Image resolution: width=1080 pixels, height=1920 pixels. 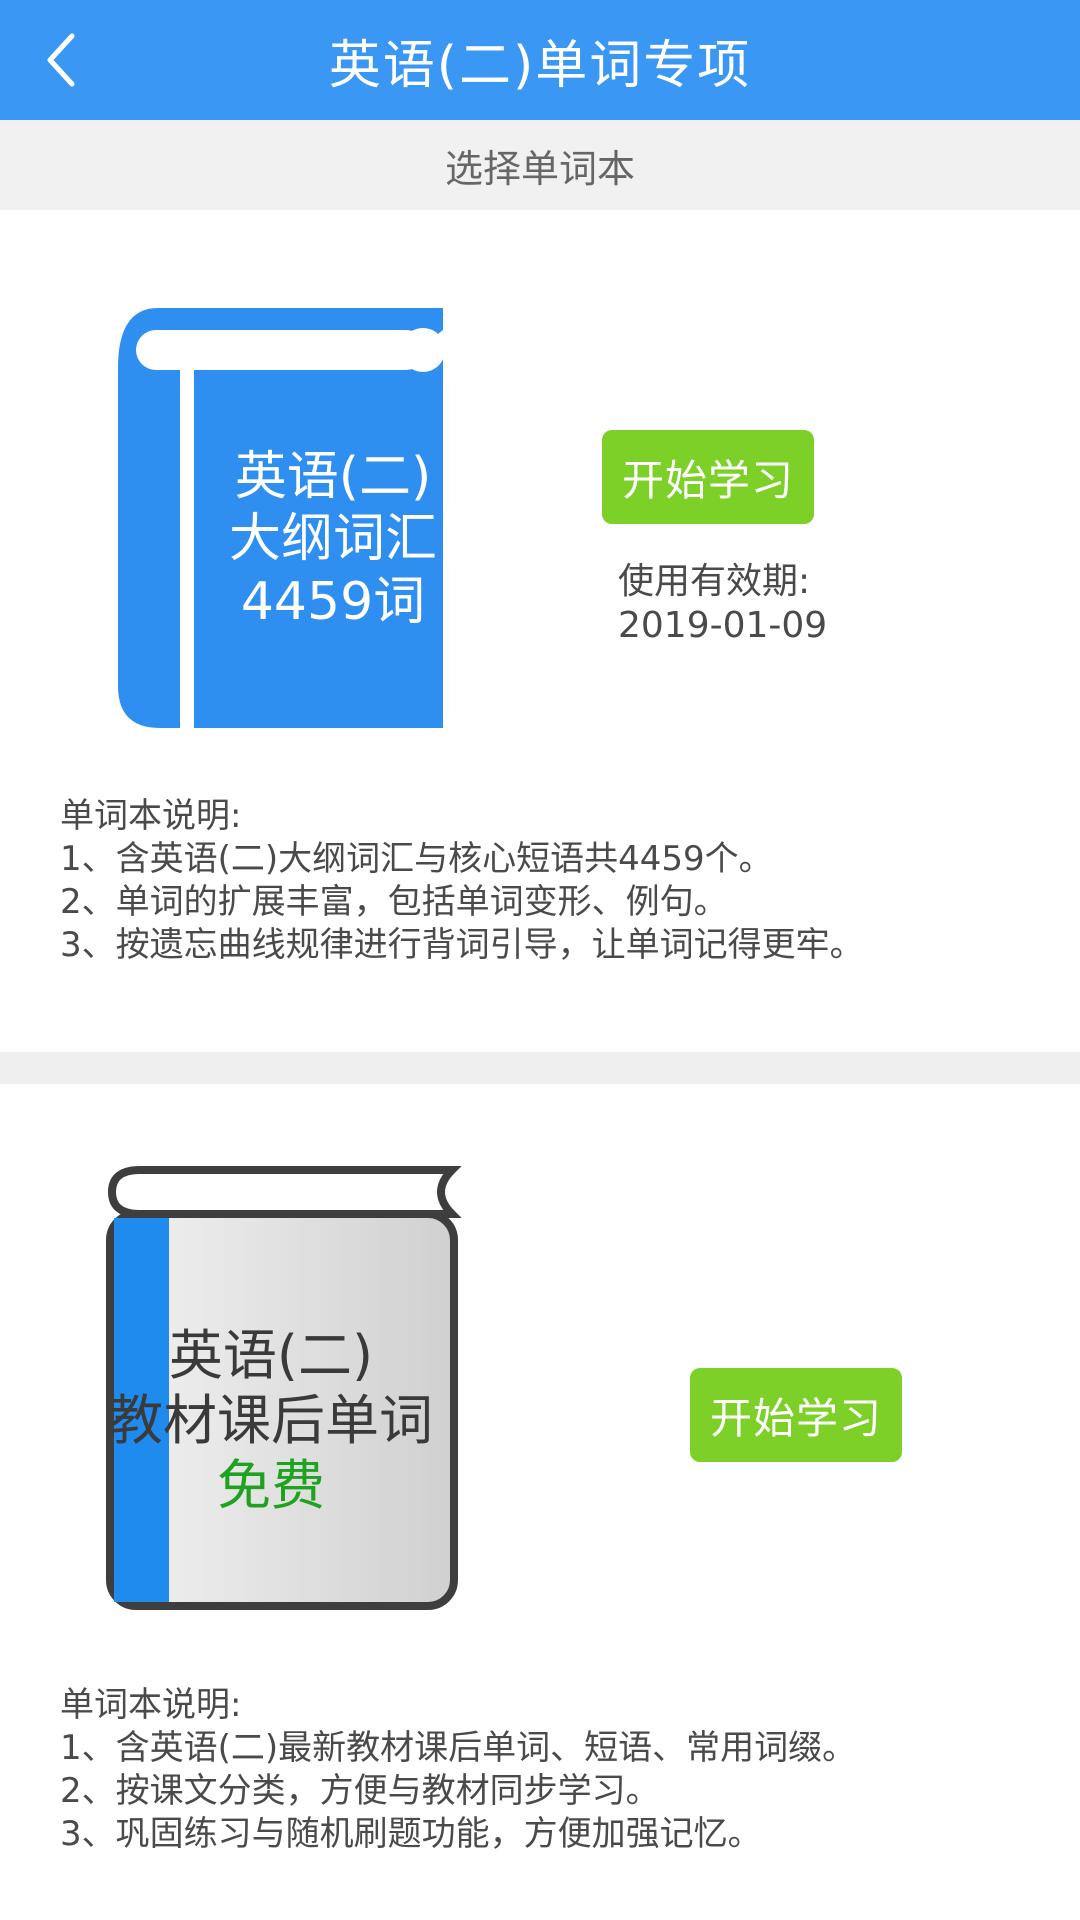 I want to click on section-subtitle: 选择单词本, so click(x=540, y=165).